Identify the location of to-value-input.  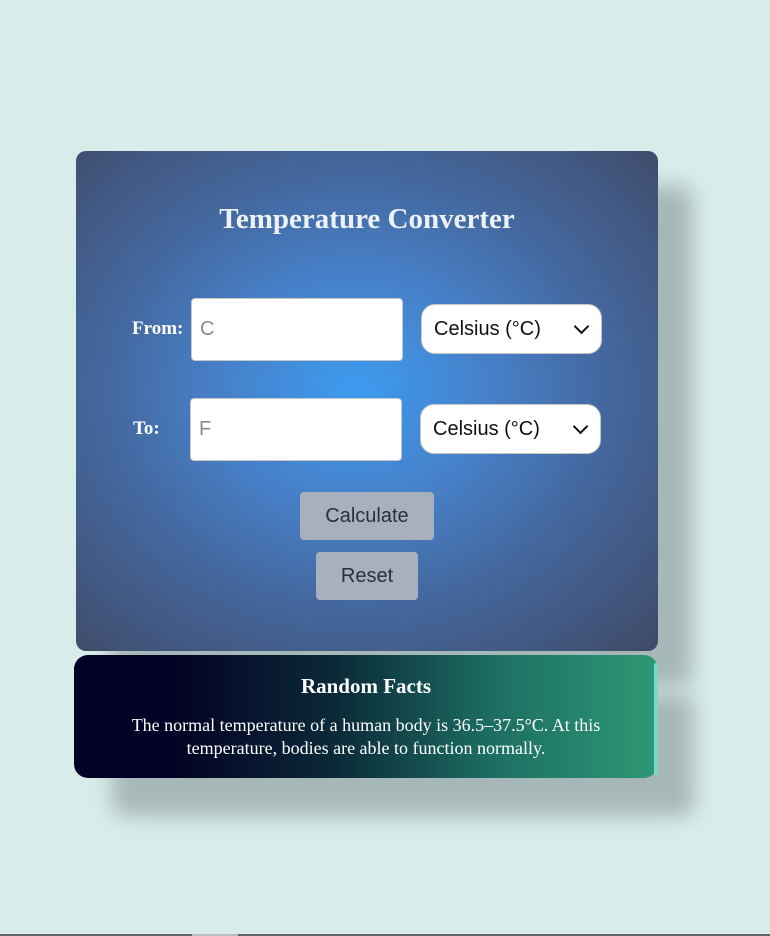
(296, 429).